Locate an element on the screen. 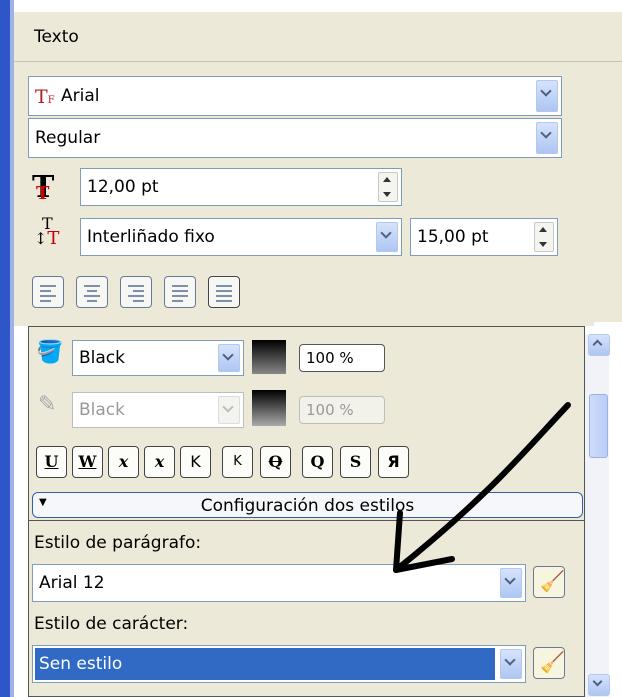 This screenshot has height=697, width=622. panel-title: Texto is located at coordinates (56, 37).